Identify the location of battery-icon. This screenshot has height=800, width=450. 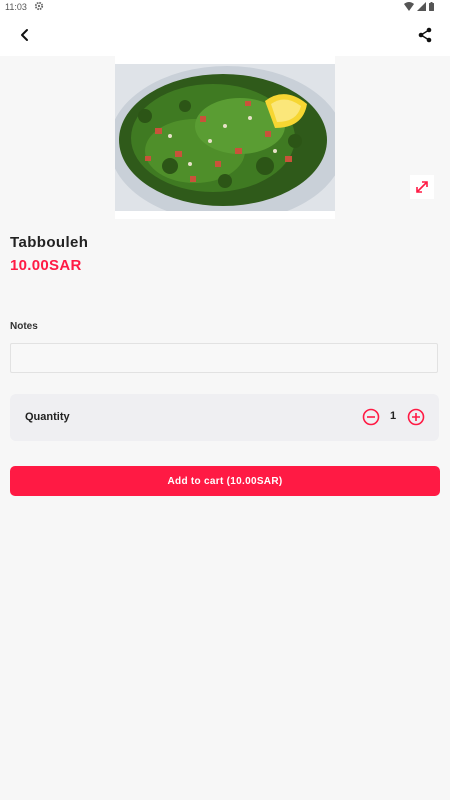
(431, 6).